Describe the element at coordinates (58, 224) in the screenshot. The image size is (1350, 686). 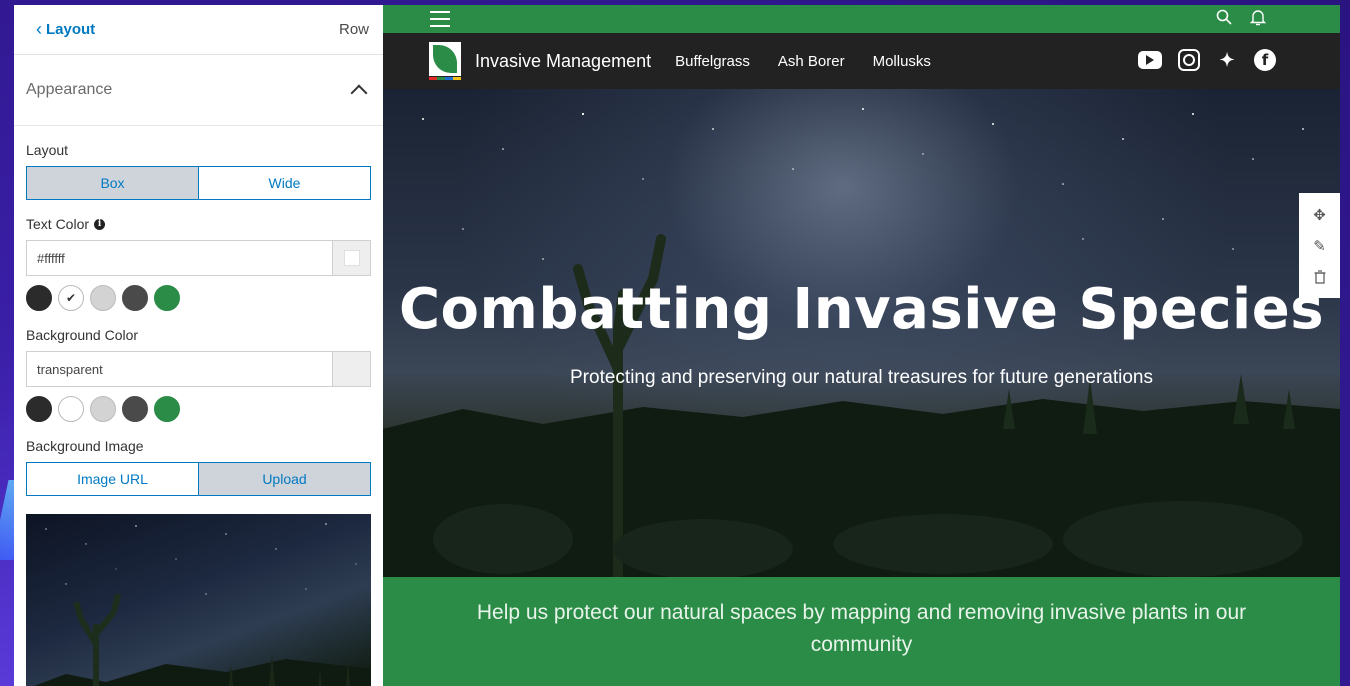
I see `text-color-label: Text Color` at that location.